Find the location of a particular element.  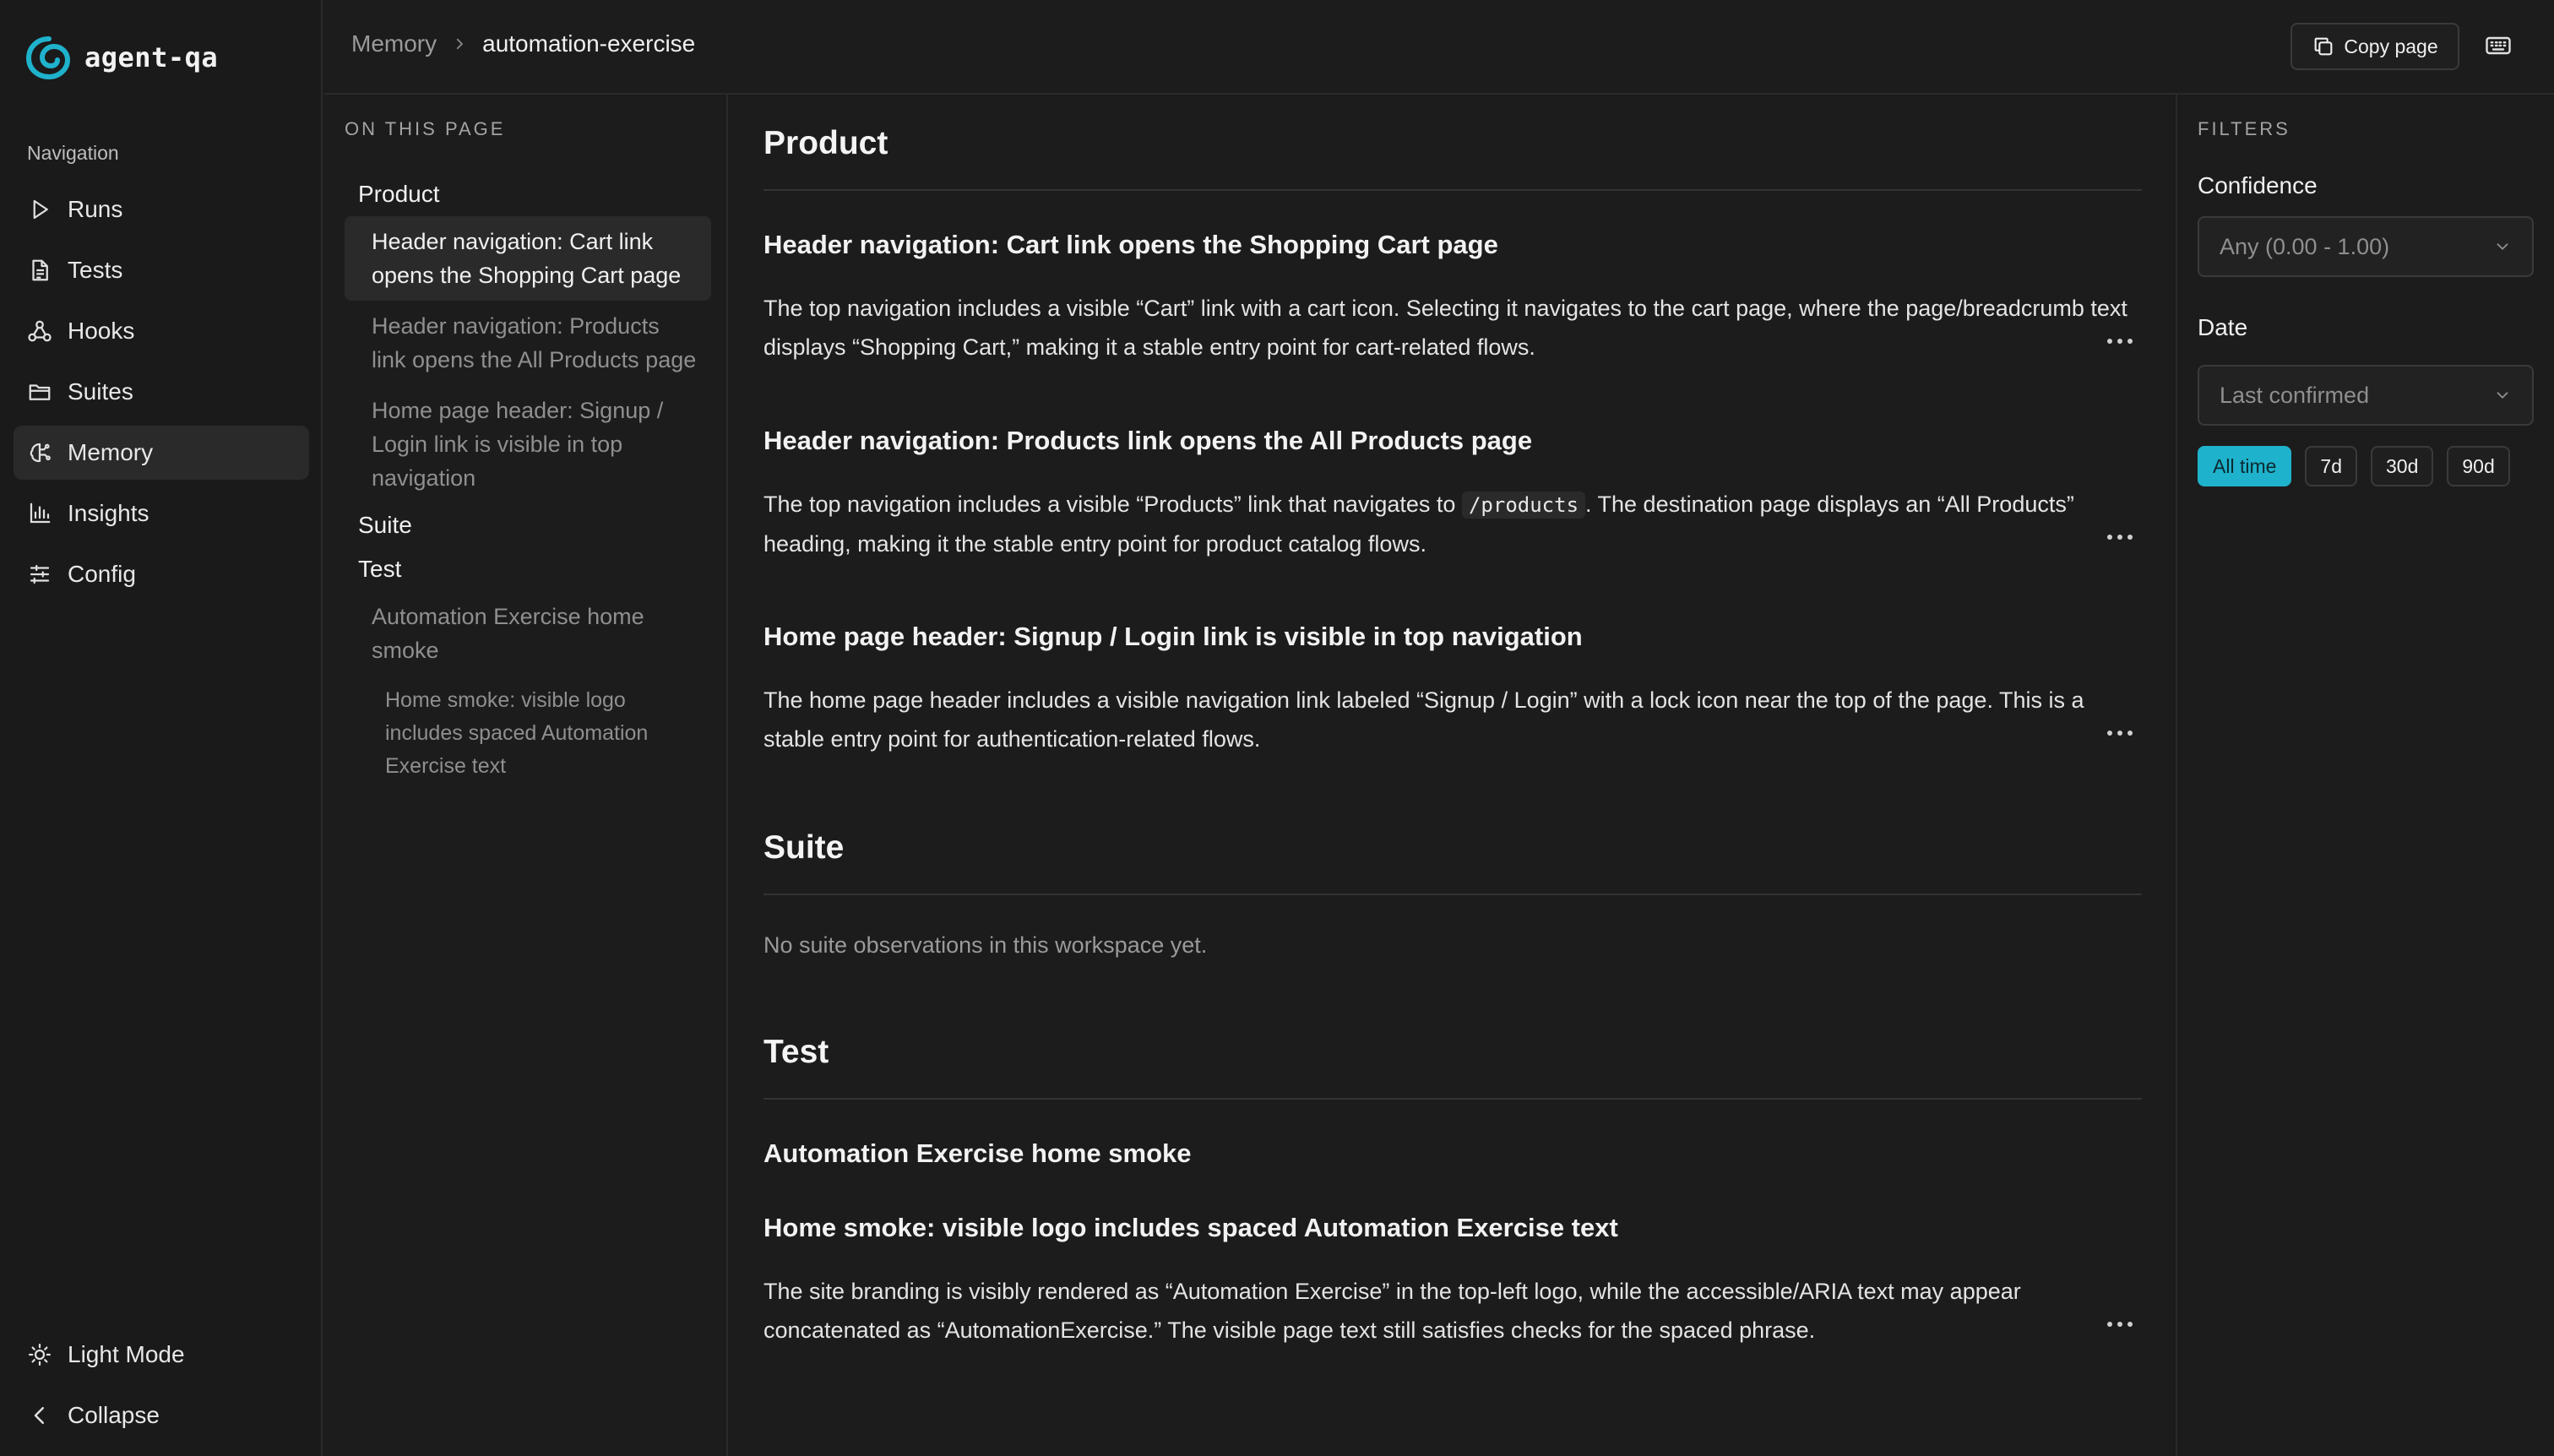

breadcrumb: Memory automation-exercise is located at coordinates (523, 43).